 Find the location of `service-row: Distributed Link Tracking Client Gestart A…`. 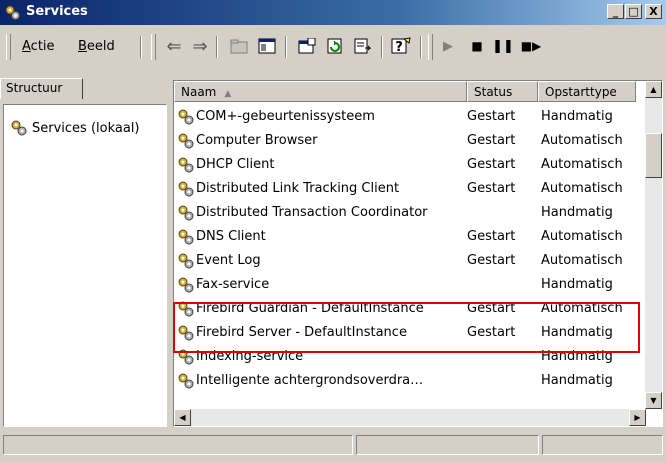

service-row: Distributed Link Tracking Client Gestart A… is located at coordinates (399, 190).